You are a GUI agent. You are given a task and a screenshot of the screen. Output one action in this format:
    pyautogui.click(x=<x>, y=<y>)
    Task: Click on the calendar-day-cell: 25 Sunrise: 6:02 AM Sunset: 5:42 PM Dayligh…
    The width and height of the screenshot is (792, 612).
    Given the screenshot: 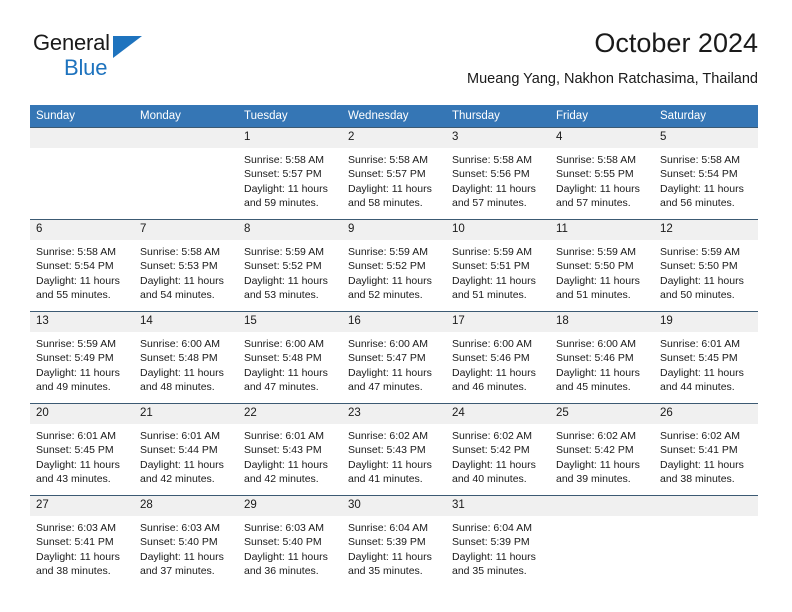 What is the action you would take?
    pyautogui.click(x=602, y=449)
    